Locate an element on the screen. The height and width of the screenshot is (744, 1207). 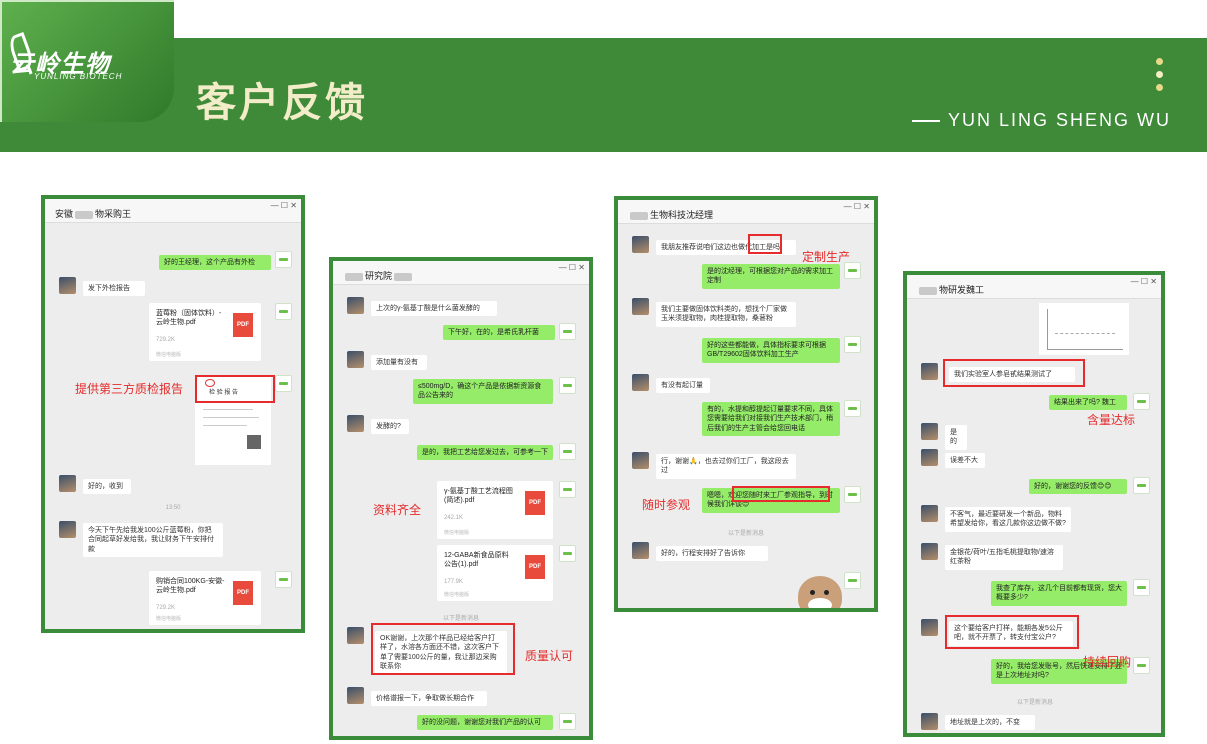
file-size: 177.9K is located at coordinates (454, 582).